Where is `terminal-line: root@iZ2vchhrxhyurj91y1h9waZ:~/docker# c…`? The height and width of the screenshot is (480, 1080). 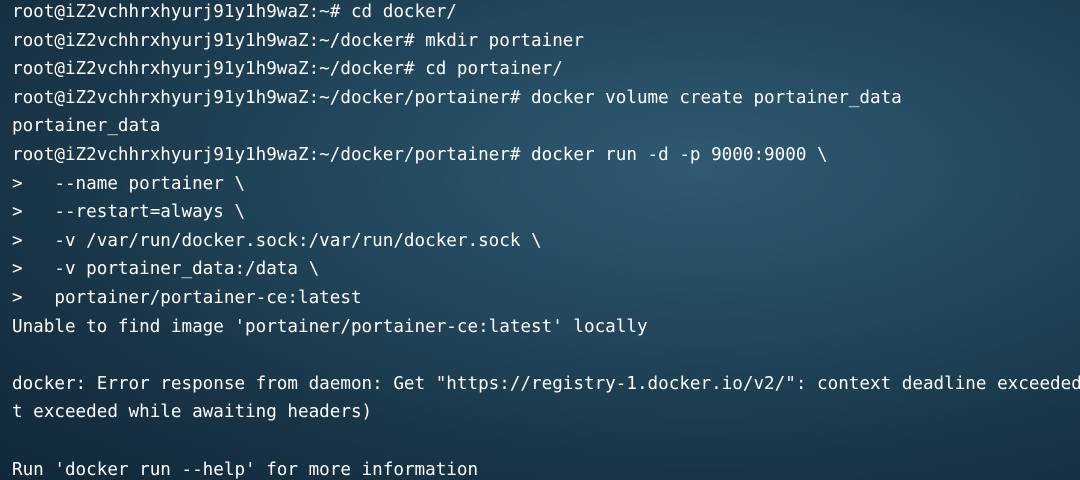 terminal-line: root@iZ2vchhrxhyurj91y1h9waZ:~/docker# c… is located at coordinates (287, 69).